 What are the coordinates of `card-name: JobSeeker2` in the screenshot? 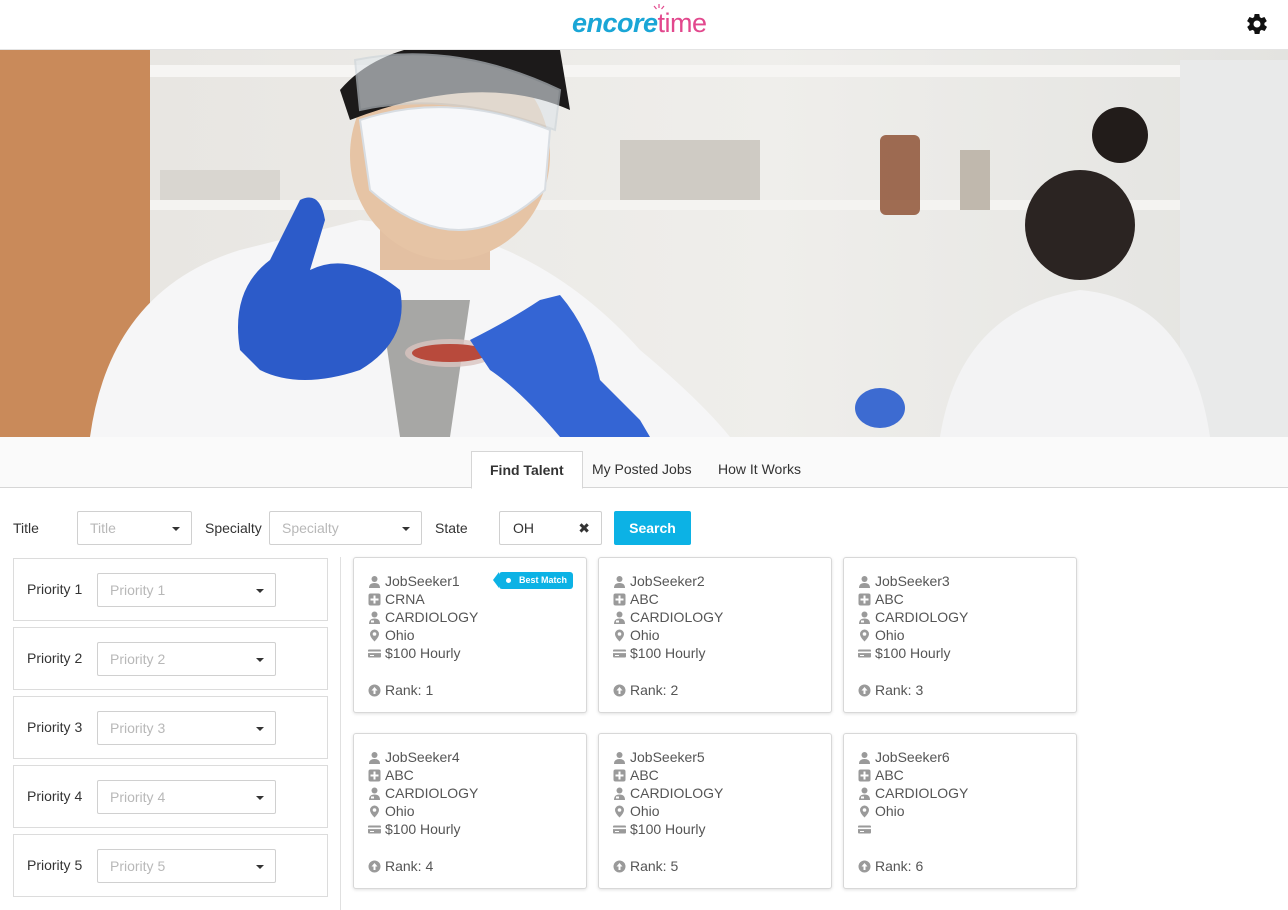 It's located at (659, 581).